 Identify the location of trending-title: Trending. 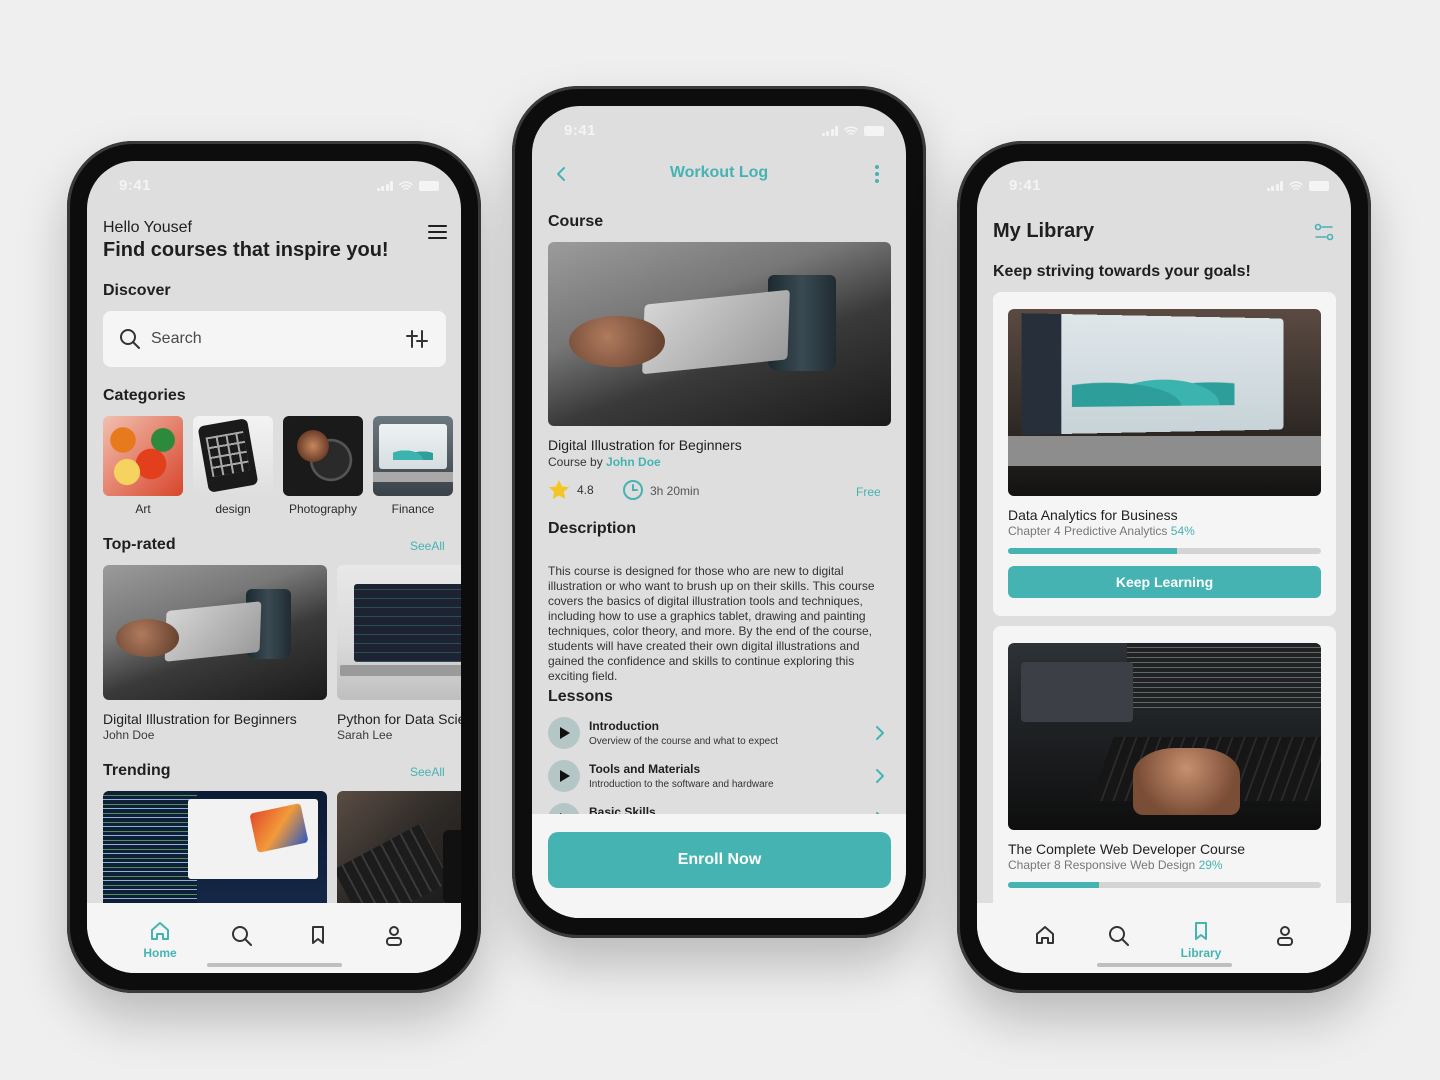
(137, 770).